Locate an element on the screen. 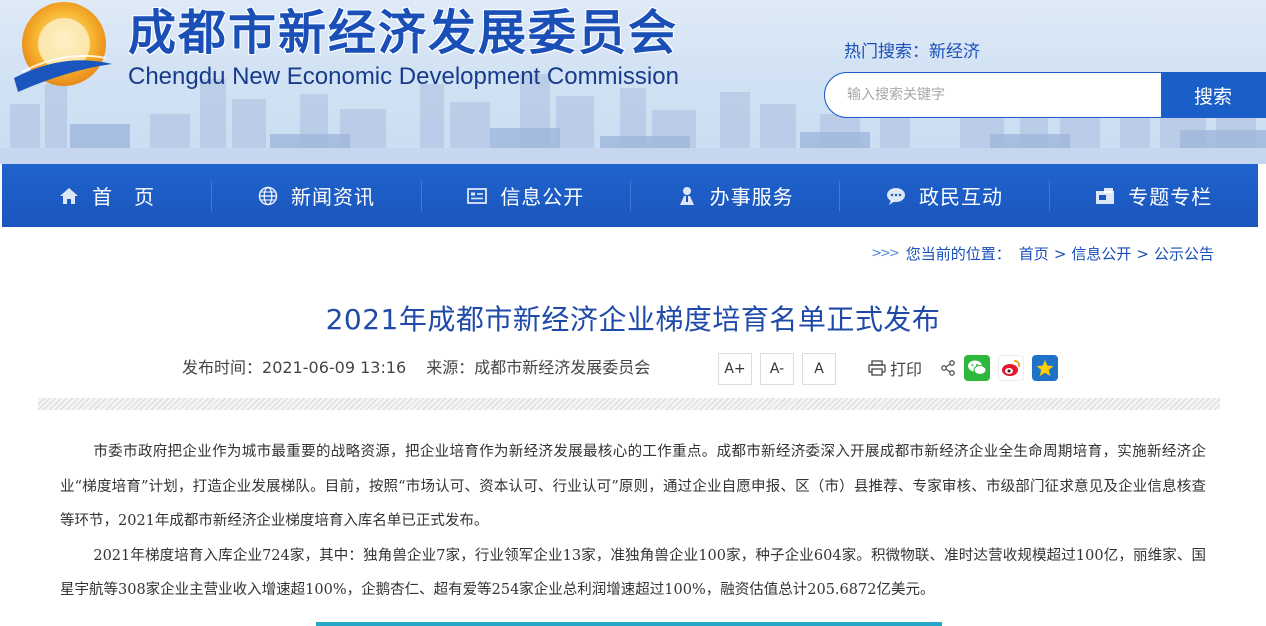 This screenshot has width=1266, height=626. nav-item-information-disclosure: 信息公开 is located at coordinates (525, 195).